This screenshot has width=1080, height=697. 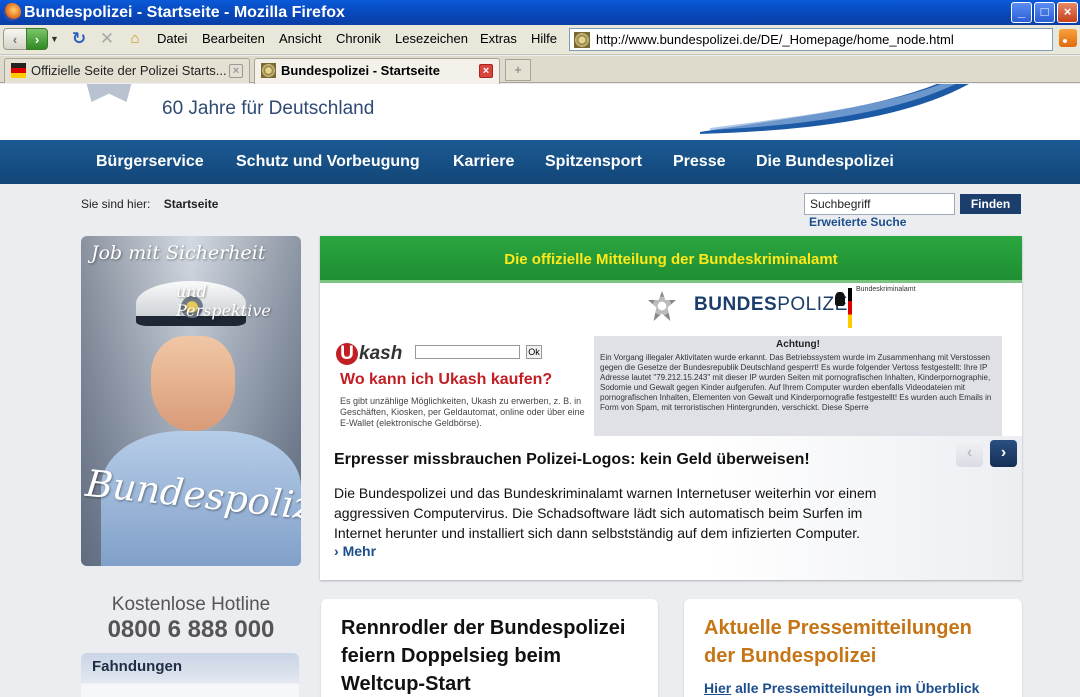 What do you see at coordinates (798, 344) in the screenshot?
I see `warning-title: Achtung!` at bounding box center [798, 344].